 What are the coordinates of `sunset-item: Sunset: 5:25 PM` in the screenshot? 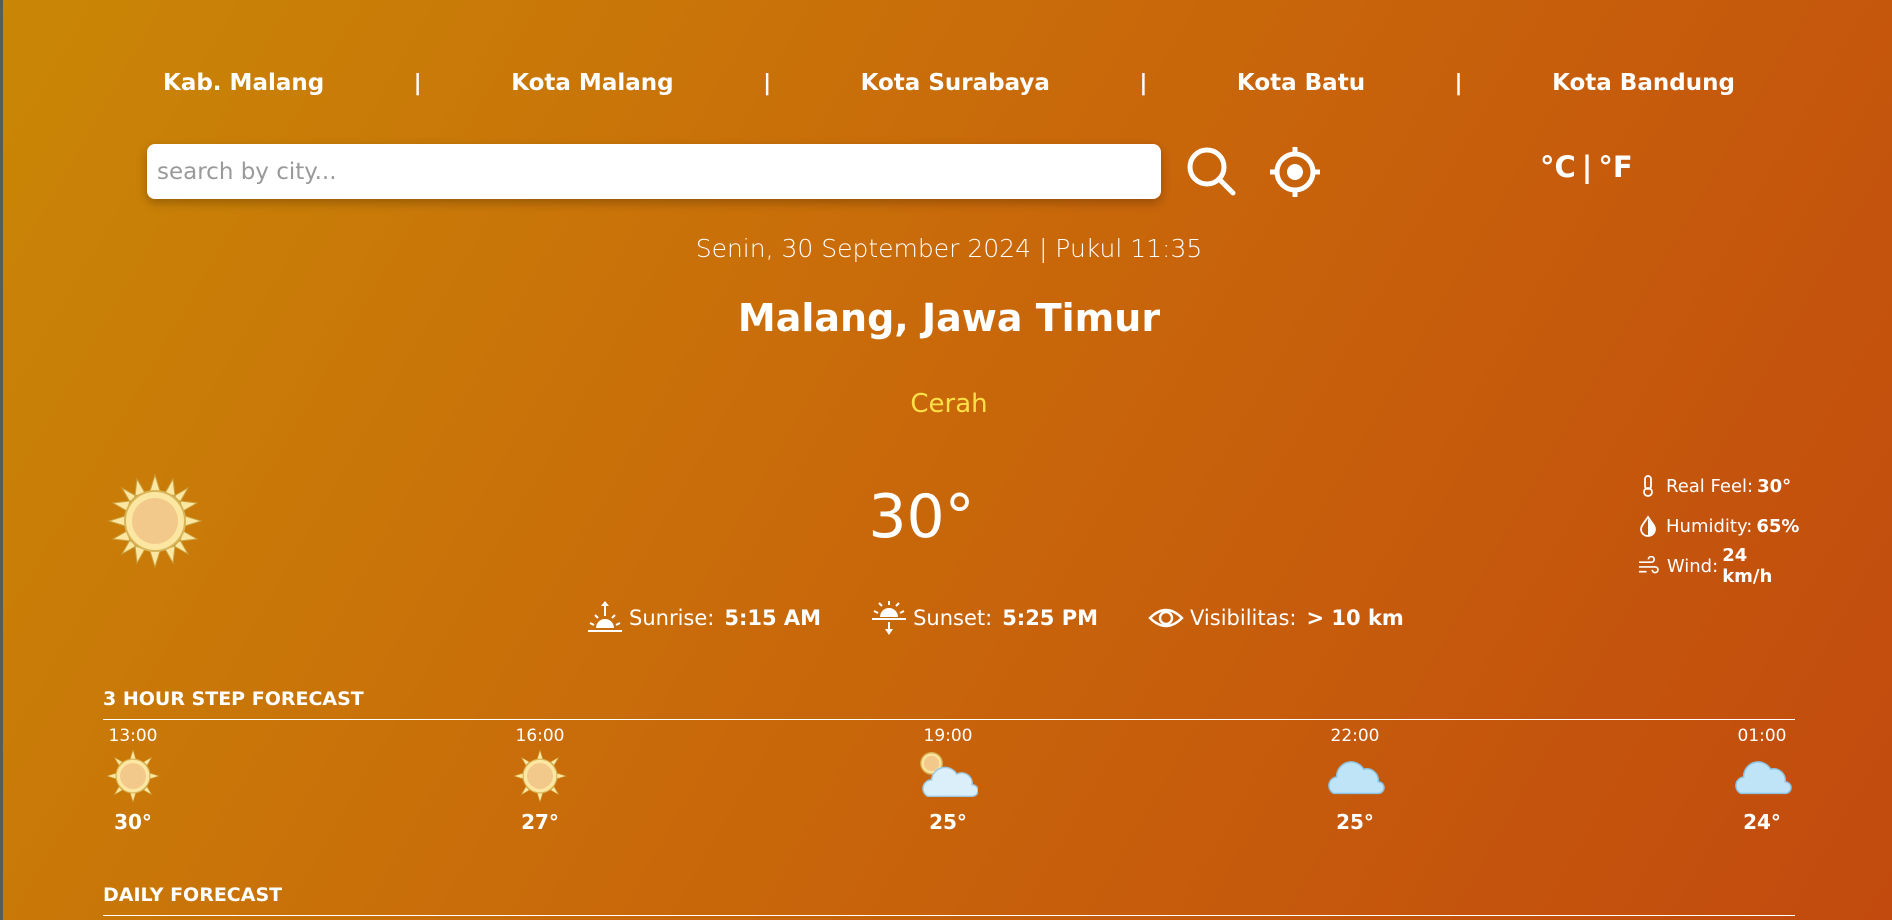 It's located at (984, 618).